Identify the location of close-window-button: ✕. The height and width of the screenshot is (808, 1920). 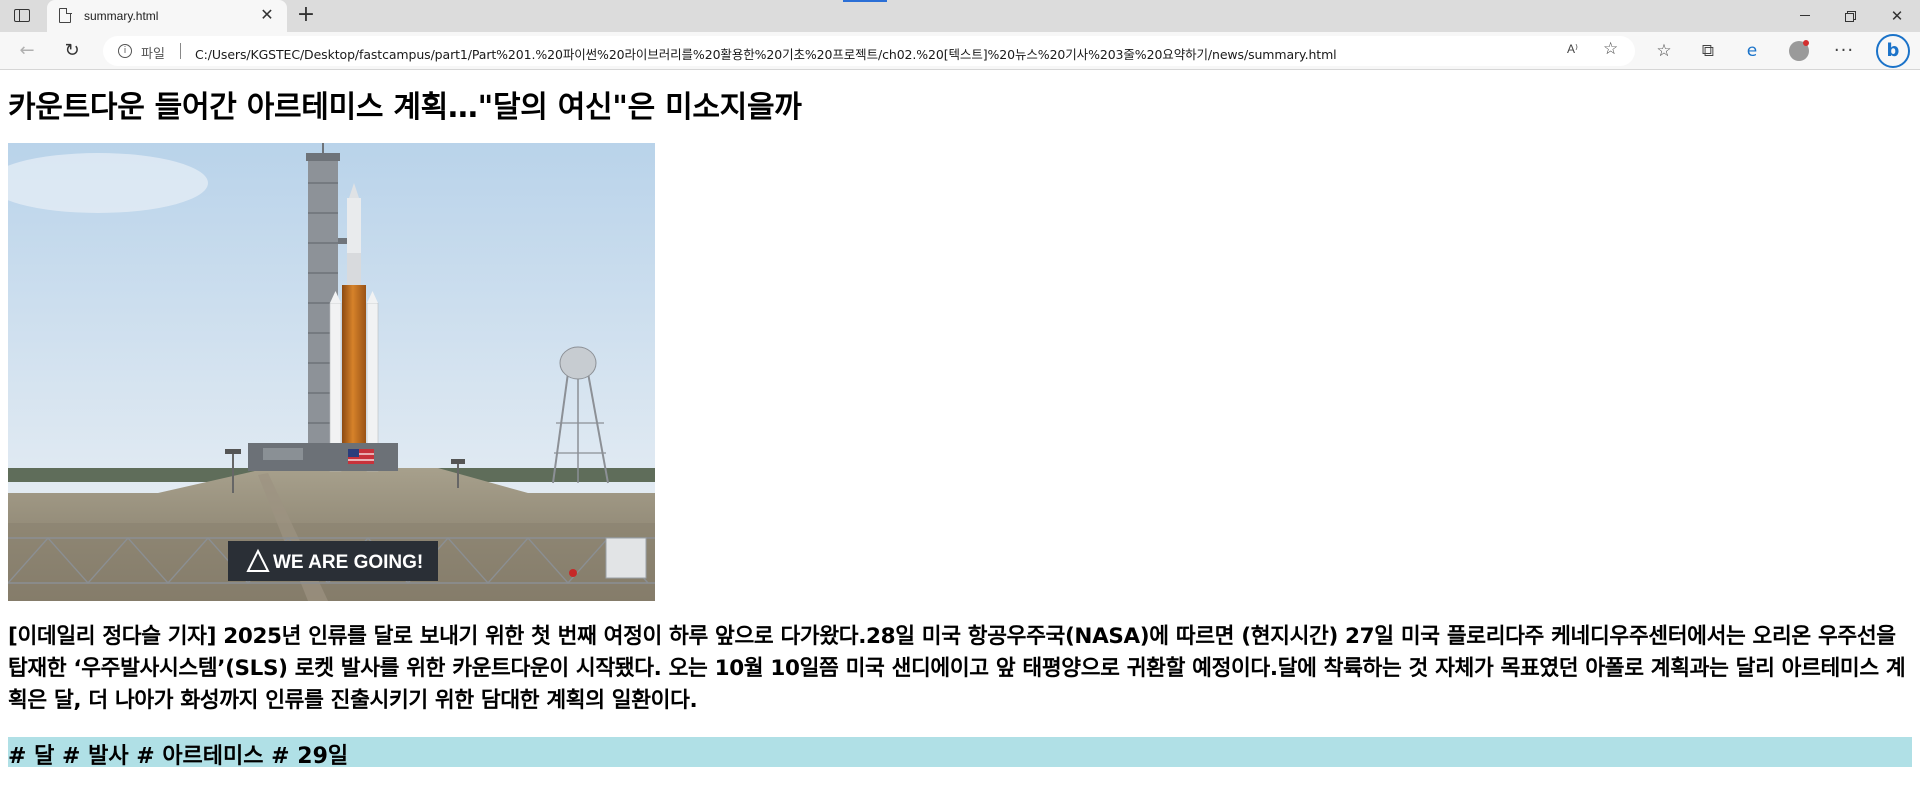
(1897, 16).